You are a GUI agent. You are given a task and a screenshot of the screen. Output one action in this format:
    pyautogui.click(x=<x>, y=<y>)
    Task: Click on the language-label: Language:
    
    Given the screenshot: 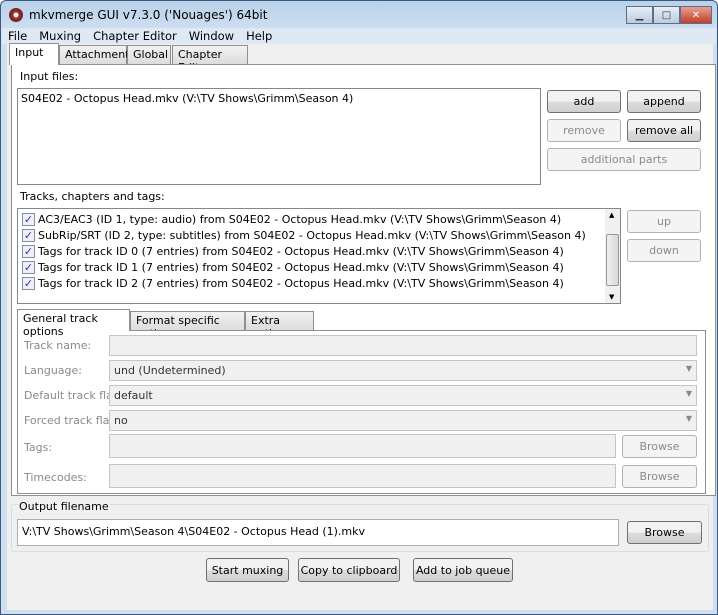 What is the action you would take?
    pyautogui.click(x=53, y=370)
    